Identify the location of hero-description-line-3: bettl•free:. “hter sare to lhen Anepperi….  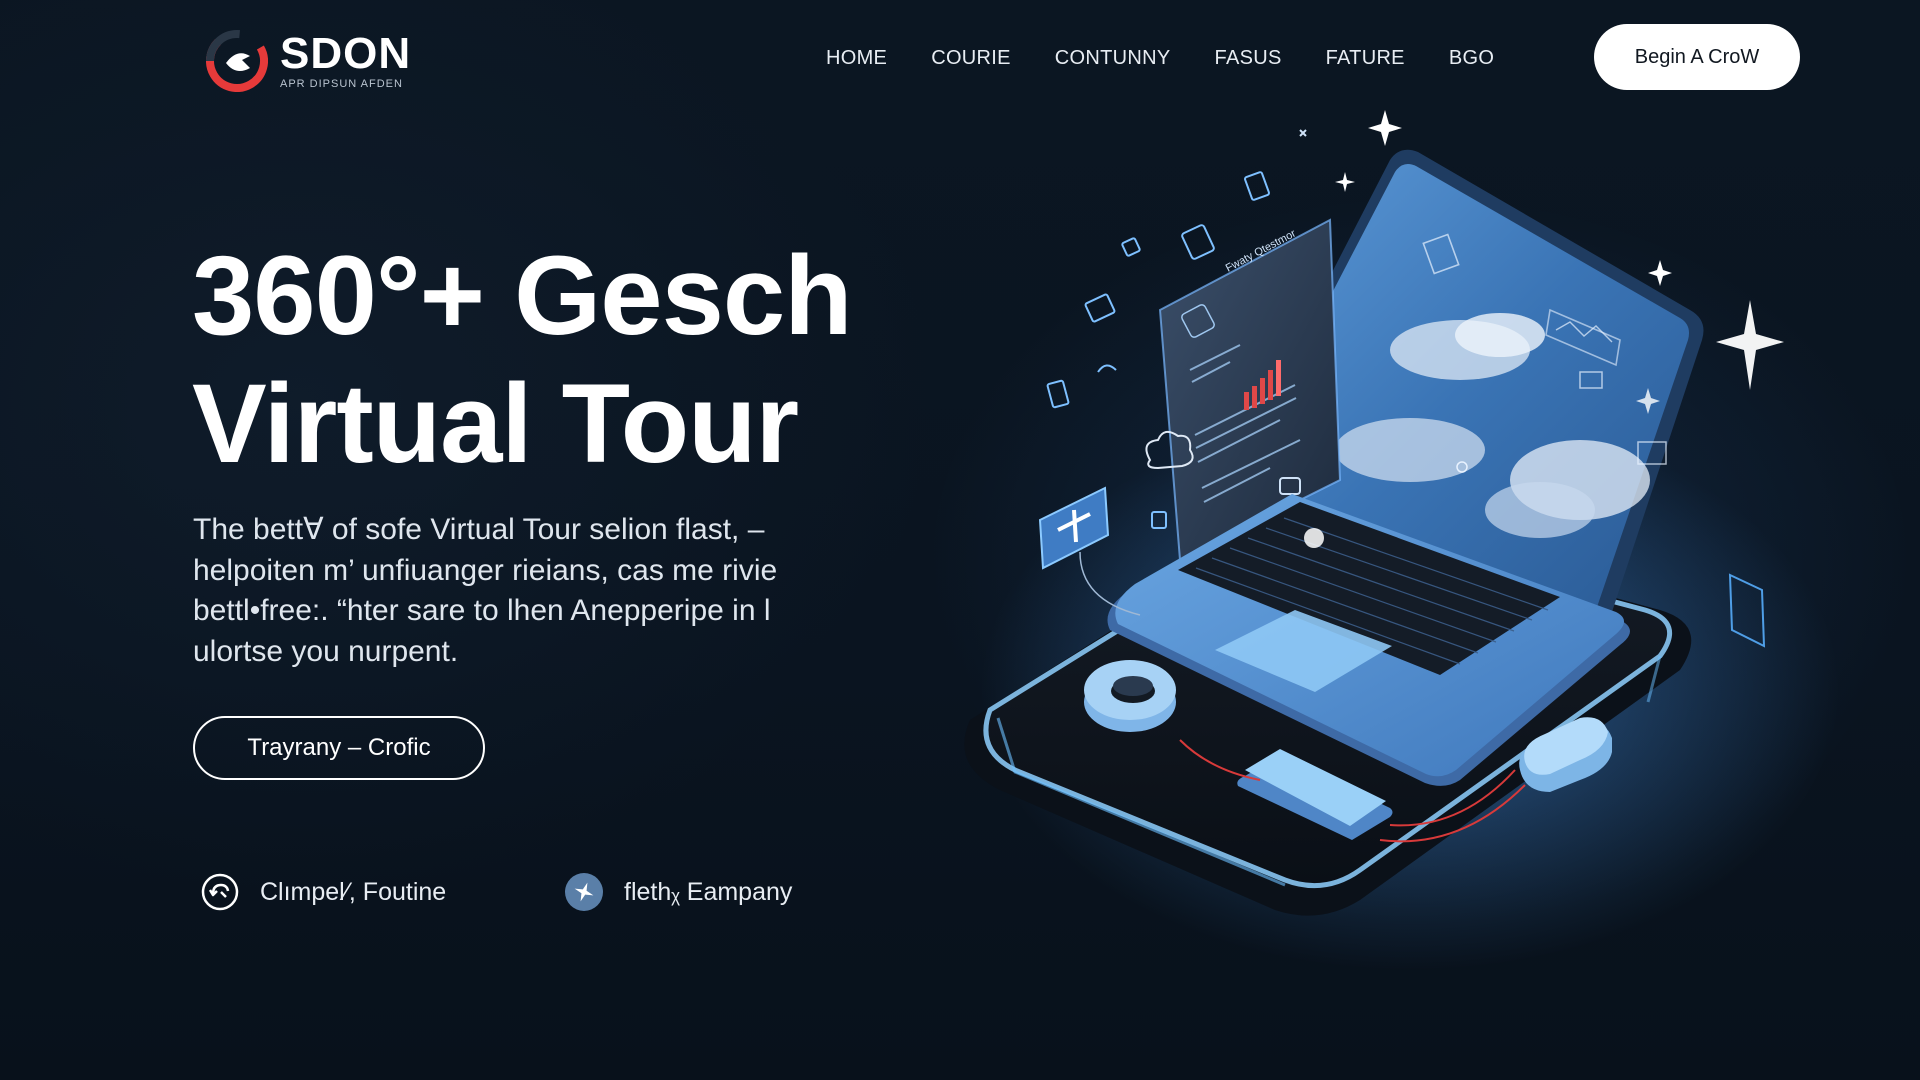
(482, 610).